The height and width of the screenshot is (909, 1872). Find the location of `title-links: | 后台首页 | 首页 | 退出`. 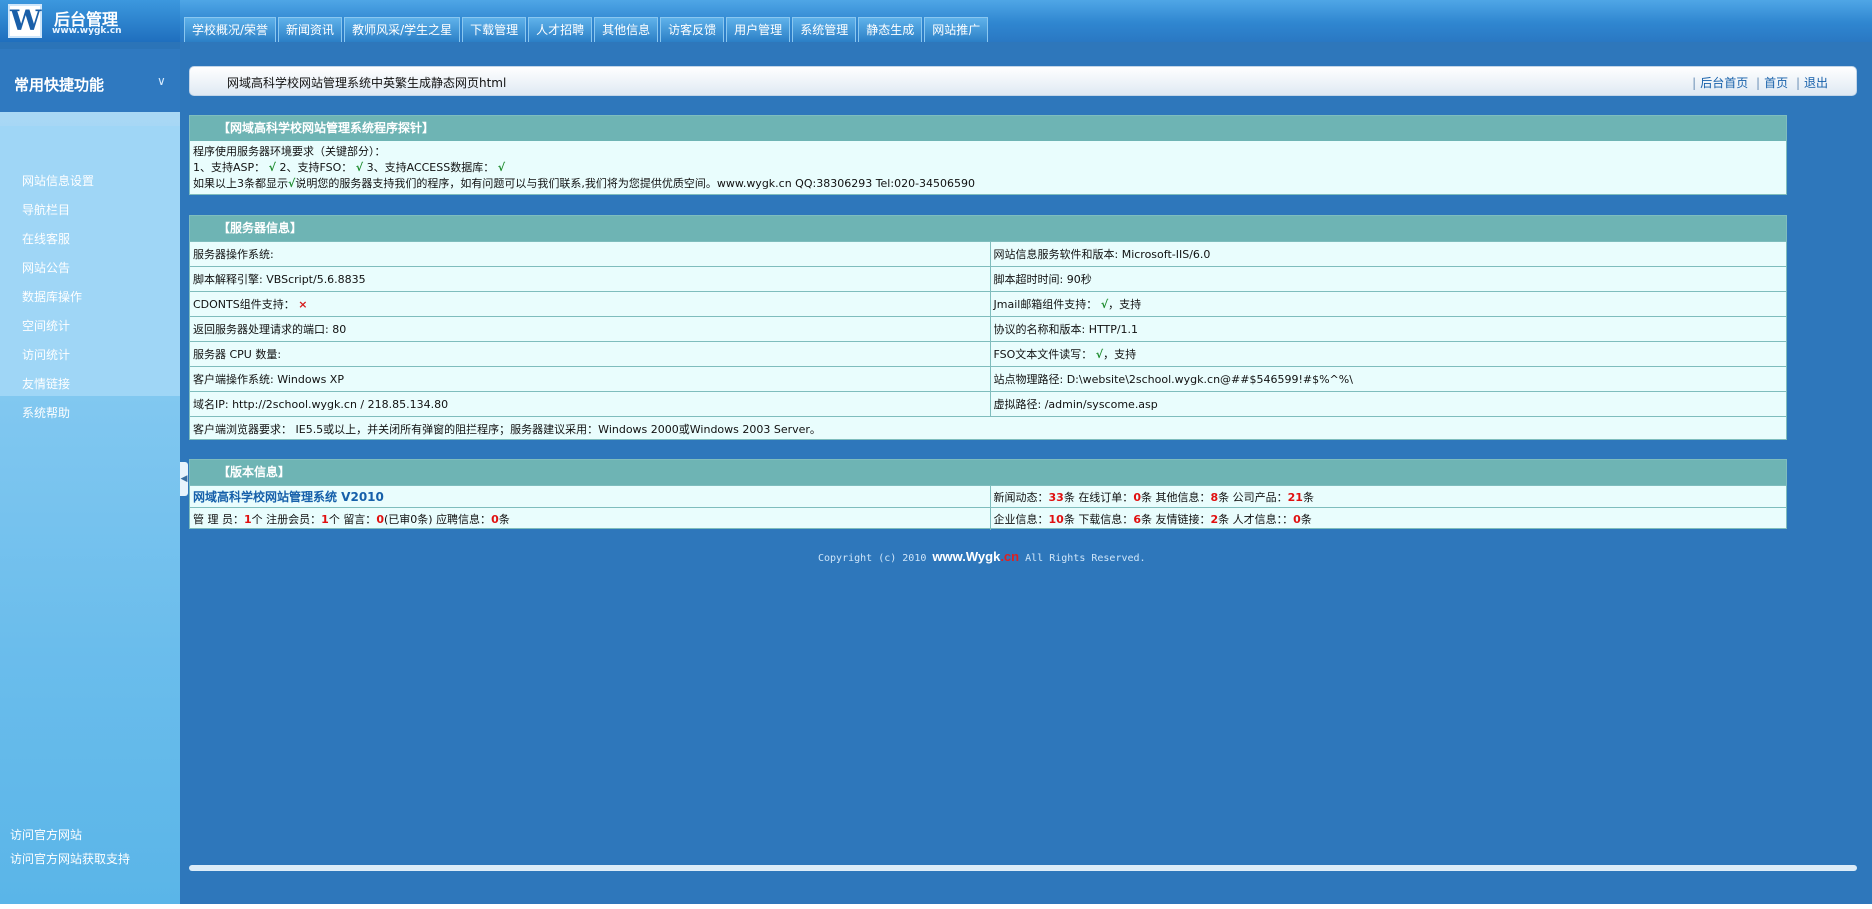

title-links: | 后台首页 | 首页 | 退出 is located at coordinates (1758, 82).